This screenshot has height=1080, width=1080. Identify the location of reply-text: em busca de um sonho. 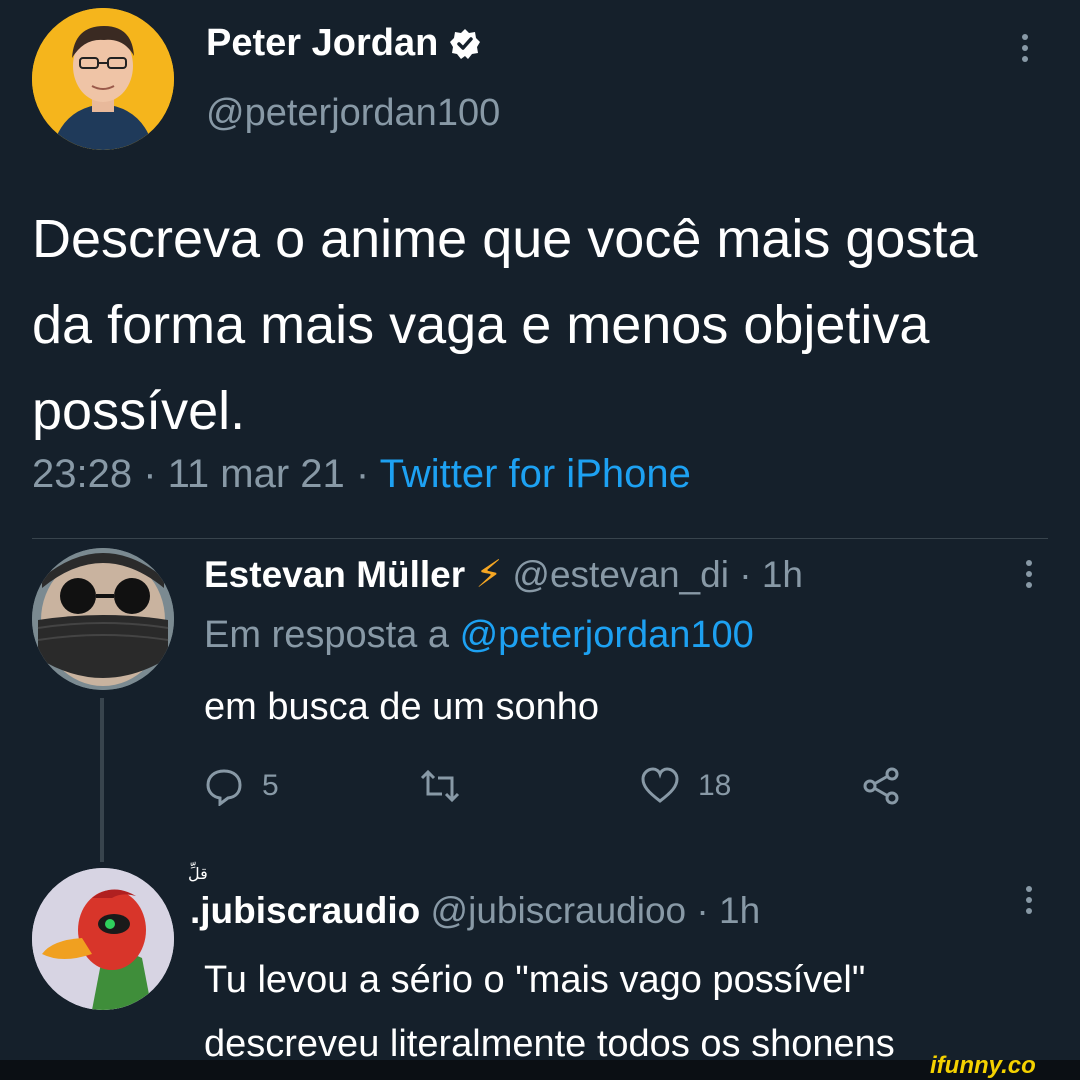
(402, 707).